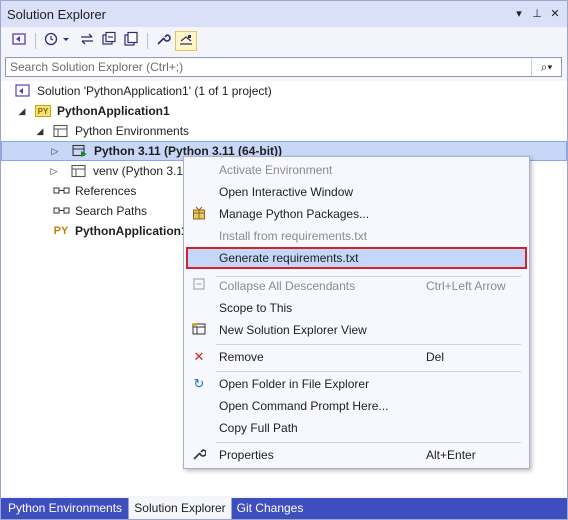 The image size is (568, 520). I want to click on menu-item-new-solution-explorer-view: New Solution Explorer View, so click(356, 330).